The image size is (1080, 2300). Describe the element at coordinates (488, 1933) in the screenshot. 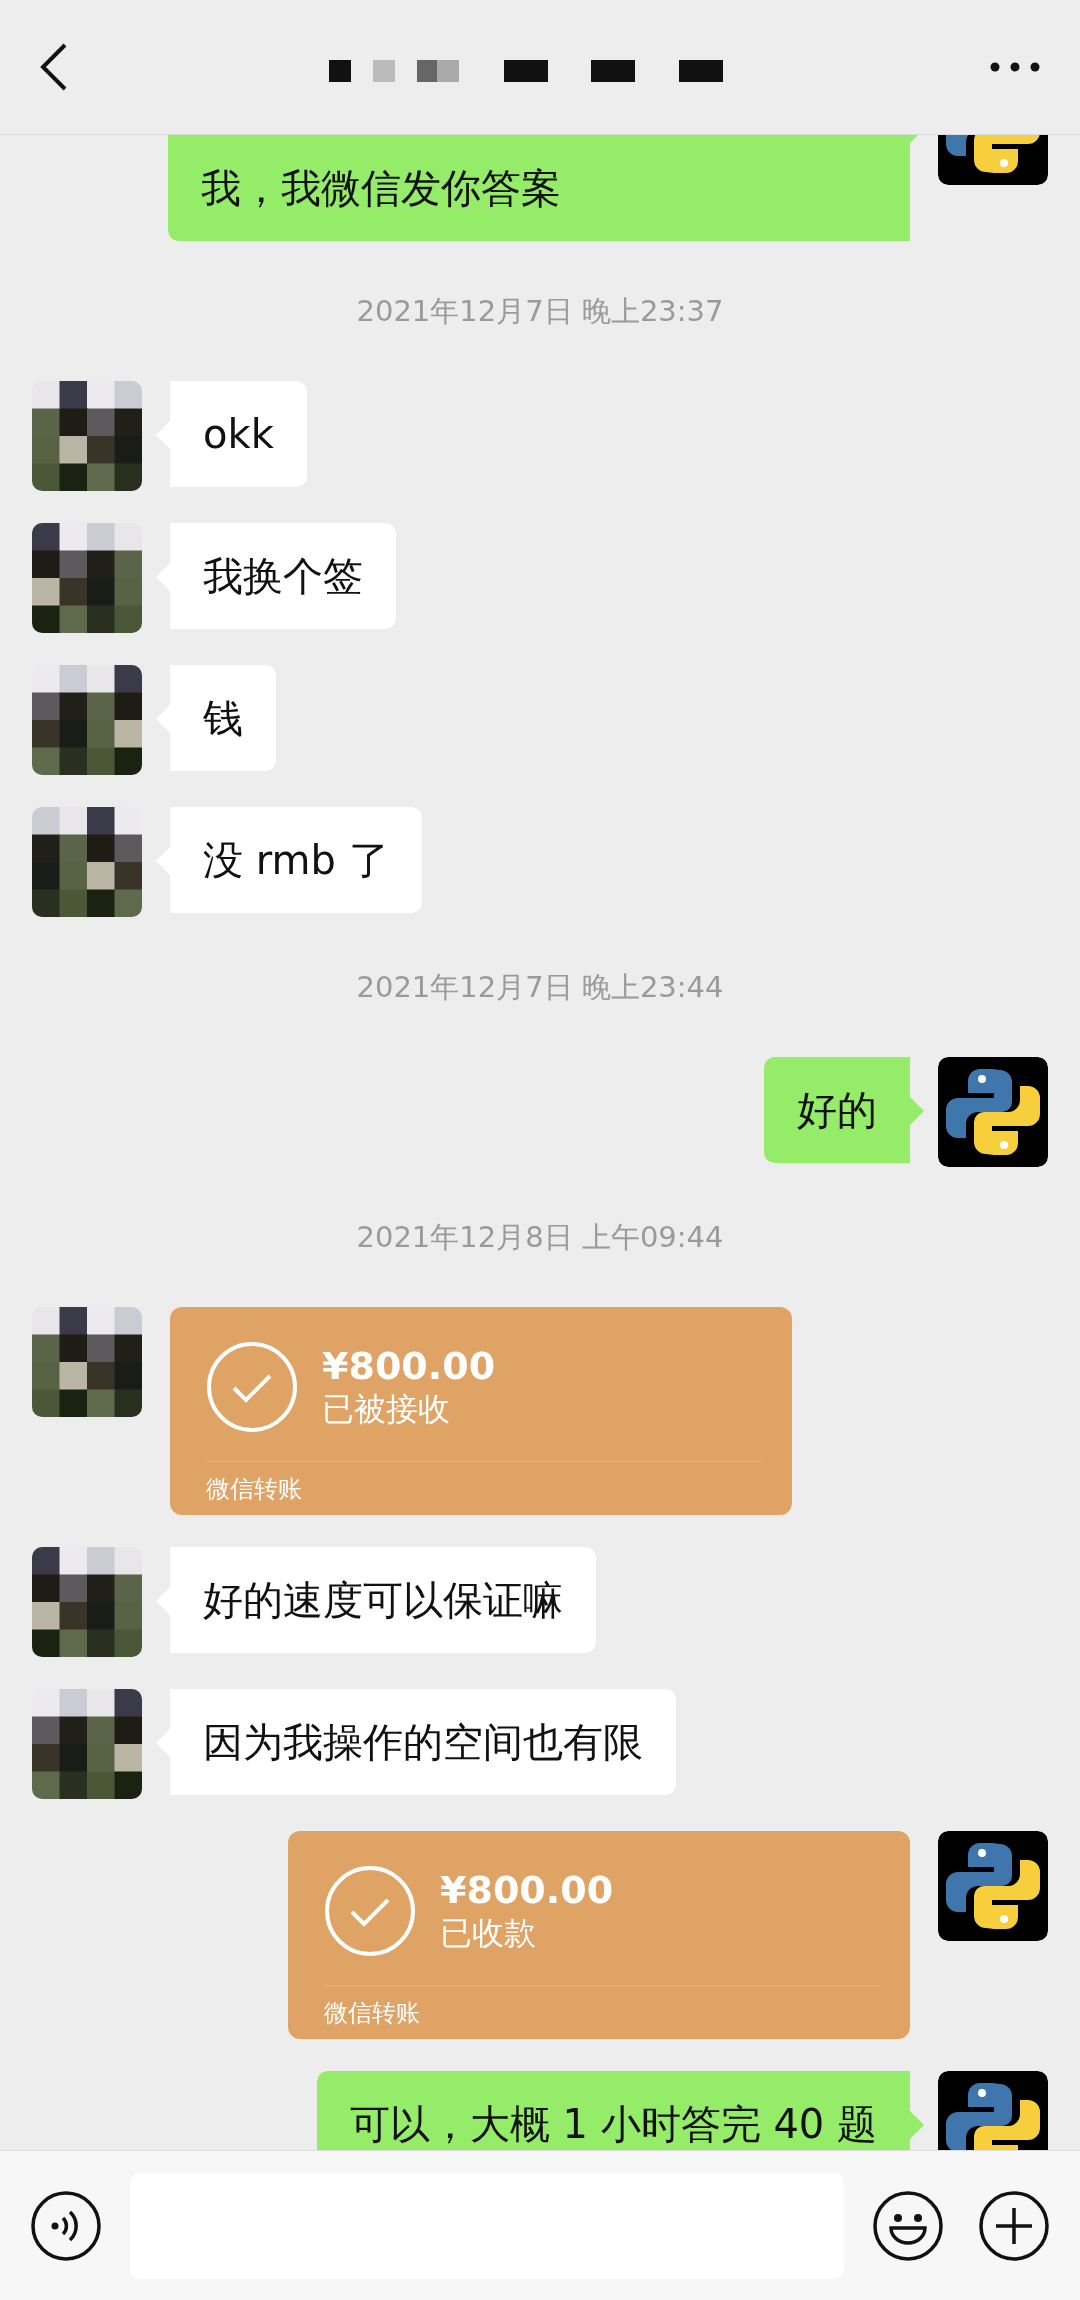

I see `status-text: 已收款` at that location.